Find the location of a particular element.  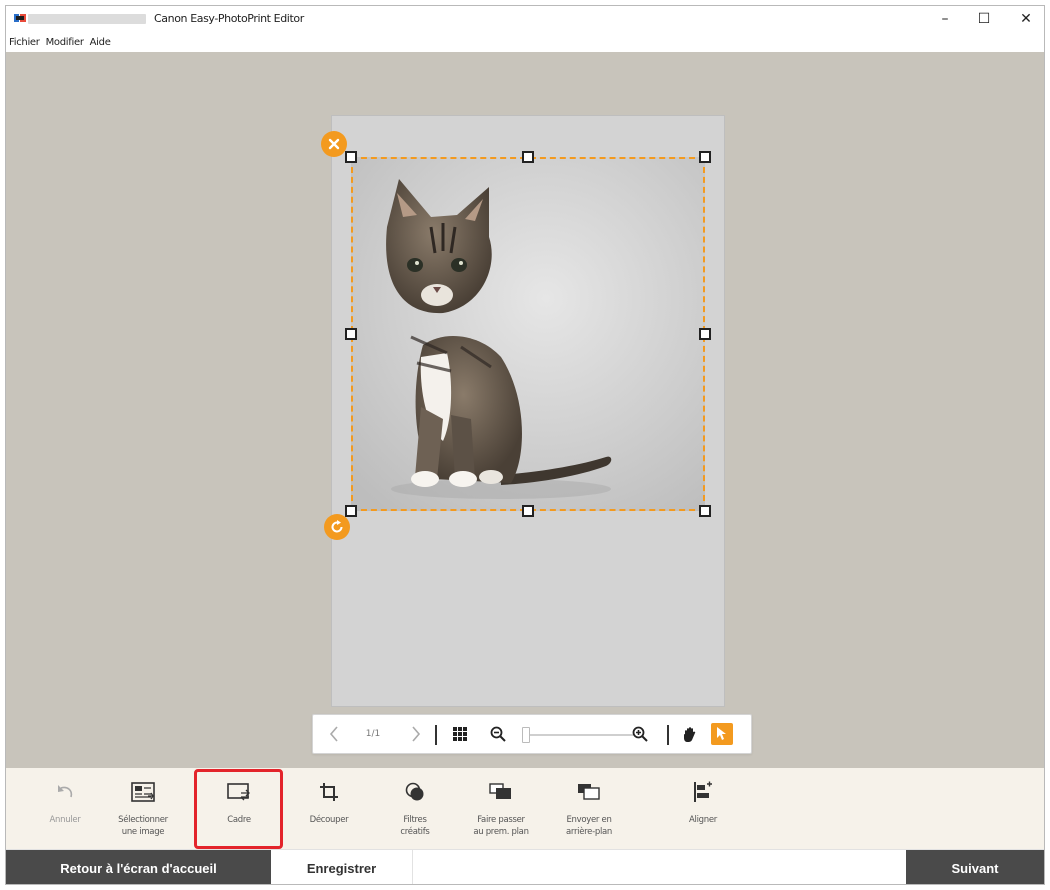

highlight-frame-callout is located at coordinates (238, 809).